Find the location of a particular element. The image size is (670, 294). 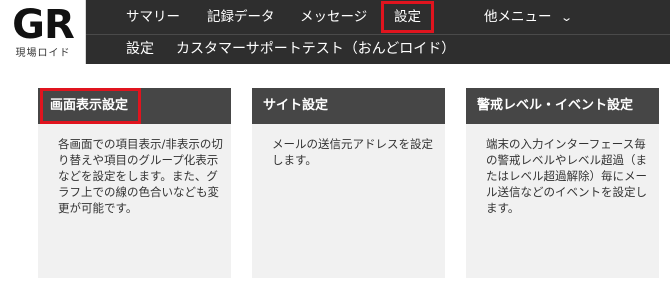

card-site-settings-description: メールの送信元アドレスを設定します。 is located at coordinates (352, 152).